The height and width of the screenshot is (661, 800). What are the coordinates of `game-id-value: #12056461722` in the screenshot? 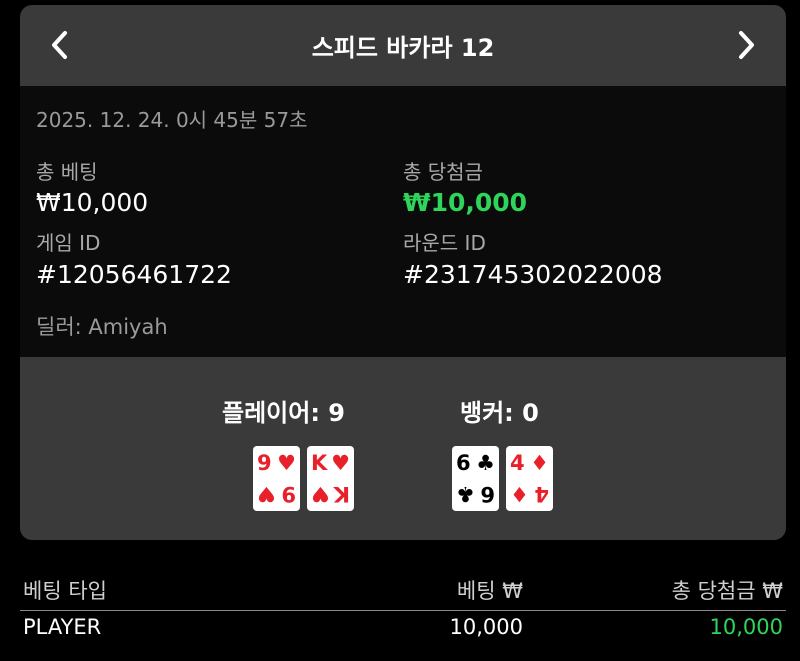 It's located at (134, 274).